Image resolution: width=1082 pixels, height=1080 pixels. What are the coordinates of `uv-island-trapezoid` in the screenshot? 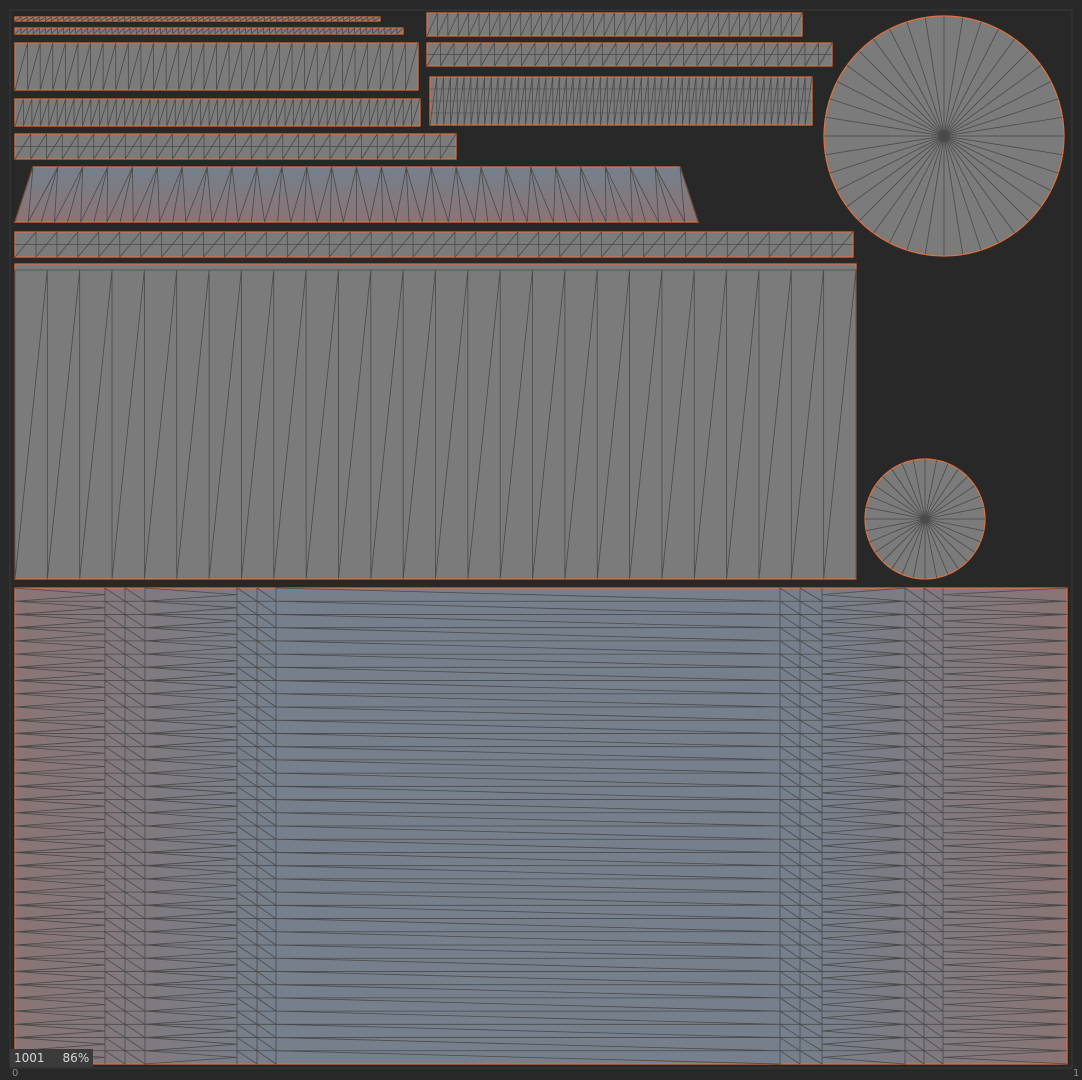 It's located at (356, 194).